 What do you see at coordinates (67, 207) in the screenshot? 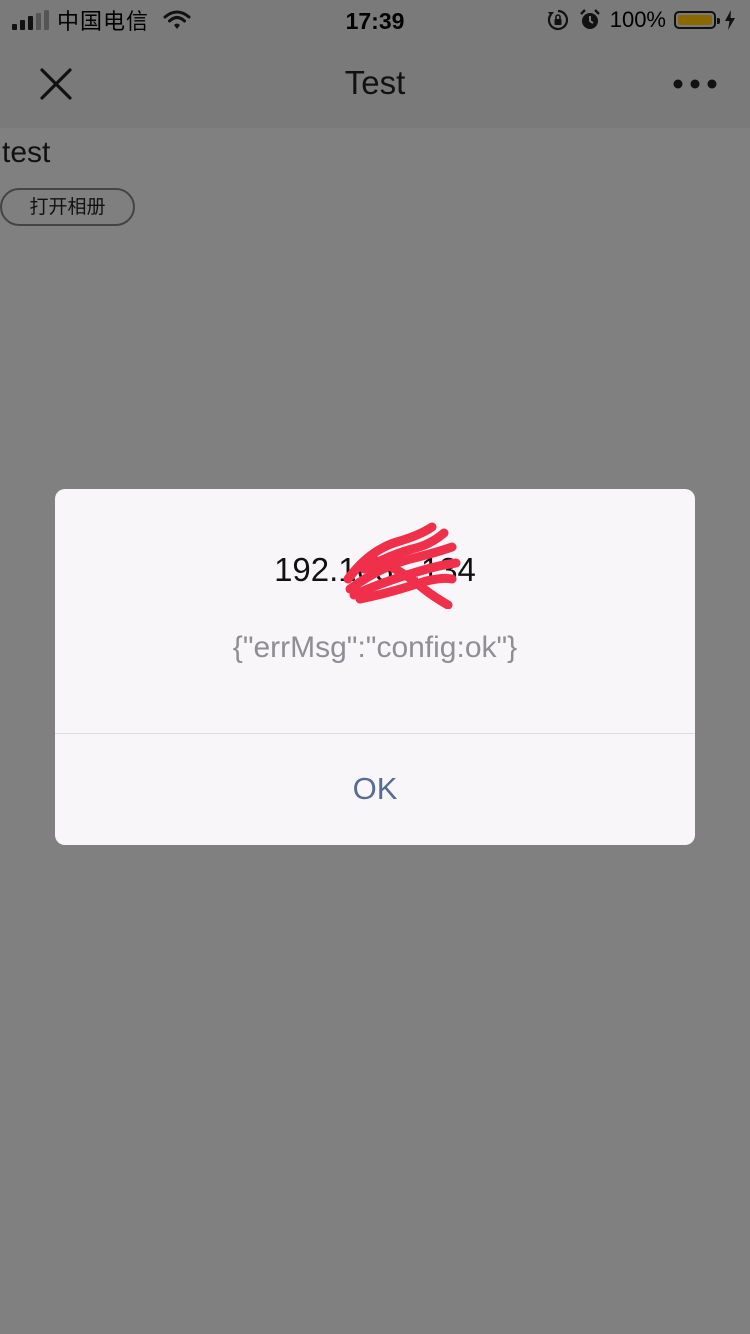
I see `open-album-button: 打开相册` at bounding box center [67, 207].